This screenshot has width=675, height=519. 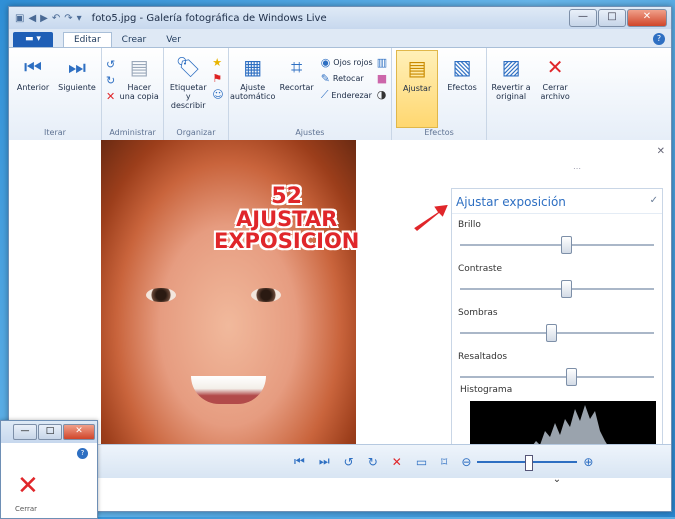 I want to click on zoom-thumb, so click(x=529, y=462).